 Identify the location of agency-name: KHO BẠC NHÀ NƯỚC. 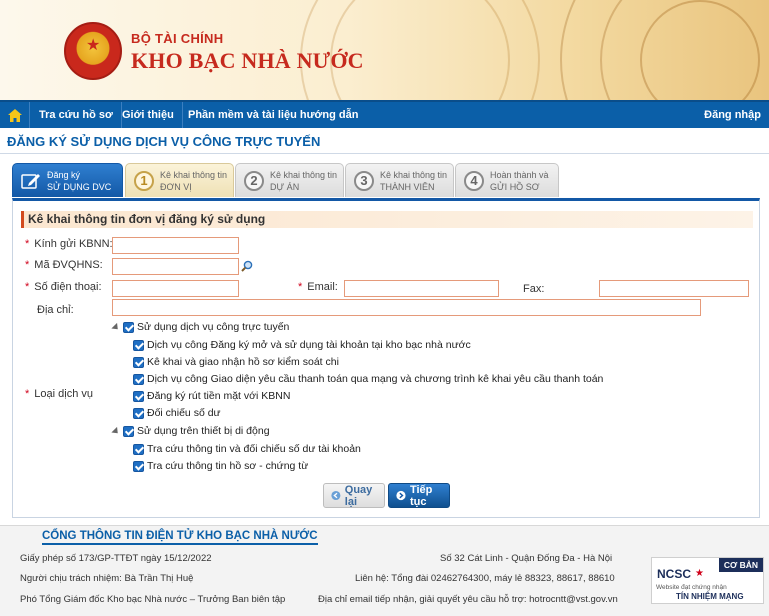
(247, 60).